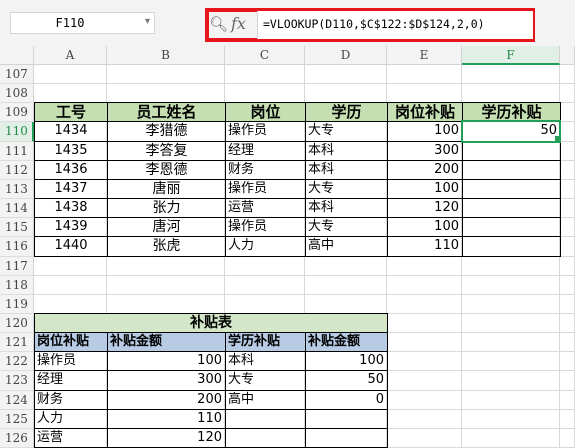 This screenshot has width=575, height=448. I want to click on main-table-cell: 1435, so click(71, 151).